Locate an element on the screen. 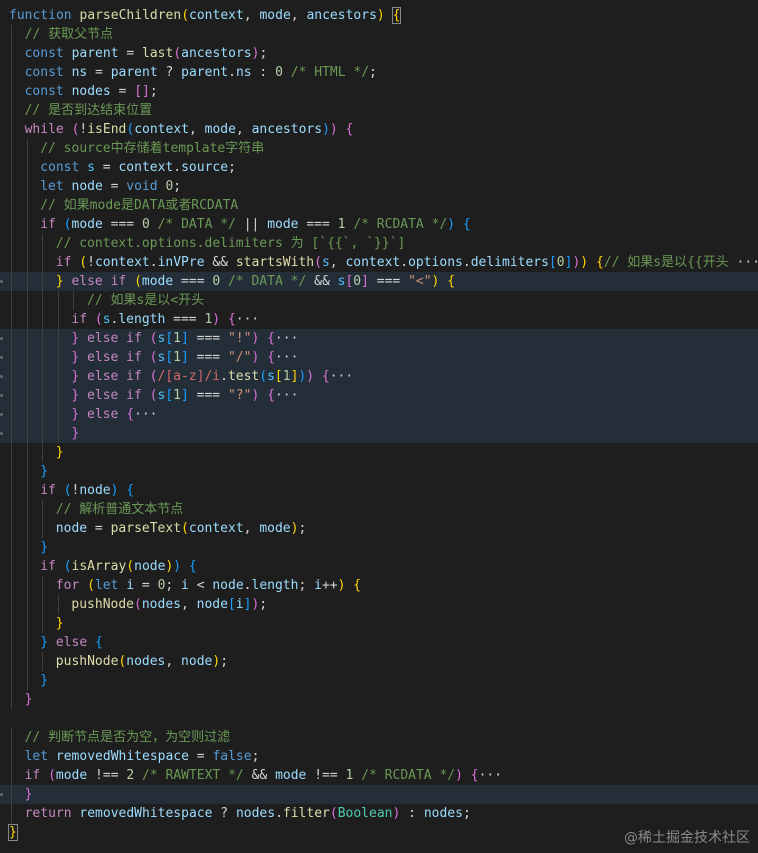  code-line: // 是否到达结束位置 is located at coordinates (379, 110).